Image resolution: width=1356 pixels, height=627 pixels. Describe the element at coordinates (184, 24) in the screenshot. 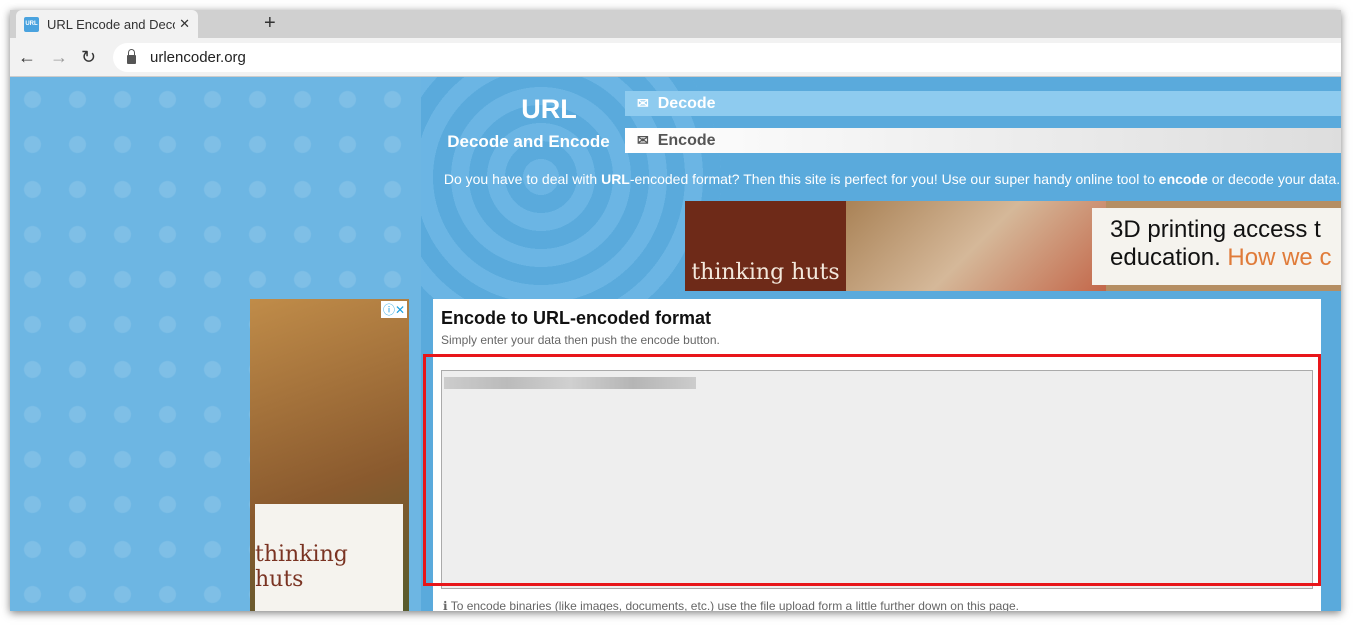

I see `close-tab-icon: ✕` at that location.